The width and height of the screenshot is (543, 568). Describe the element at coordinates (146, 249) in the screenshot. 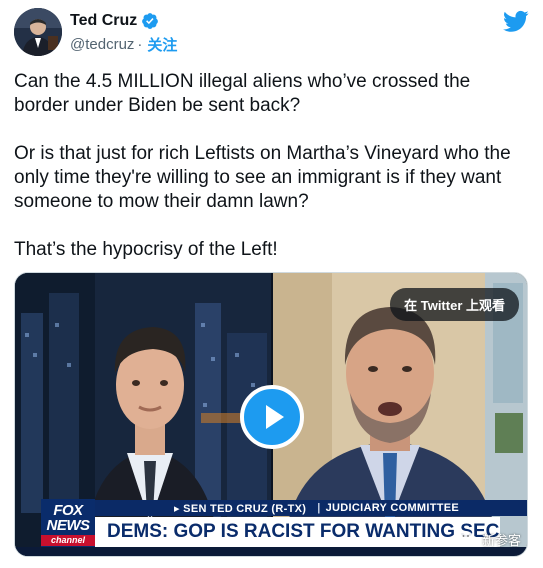

I see `tweet-paragraph: That’s the hypocrisy of the Left!` at that location.